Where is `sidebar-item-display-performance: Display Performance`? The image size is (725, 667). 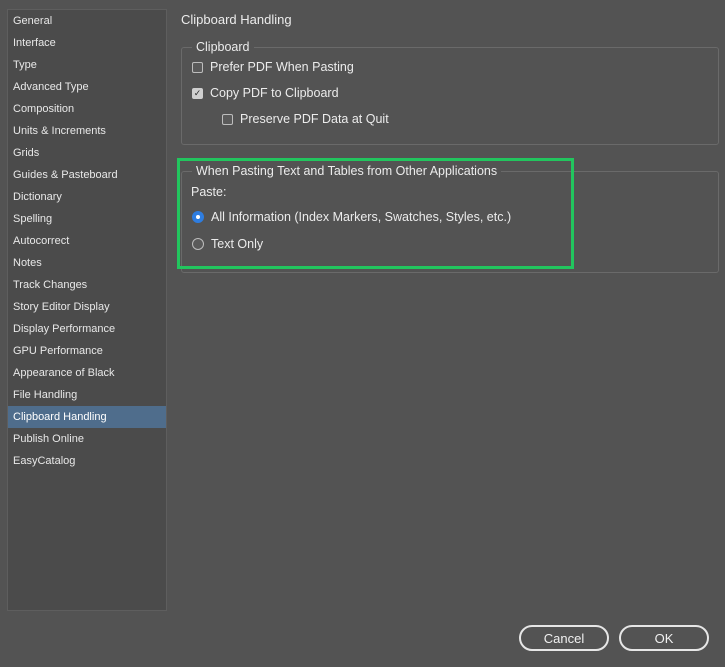 sidebar-item-display-performance: Display Performance is located at coordinates (87, 329).